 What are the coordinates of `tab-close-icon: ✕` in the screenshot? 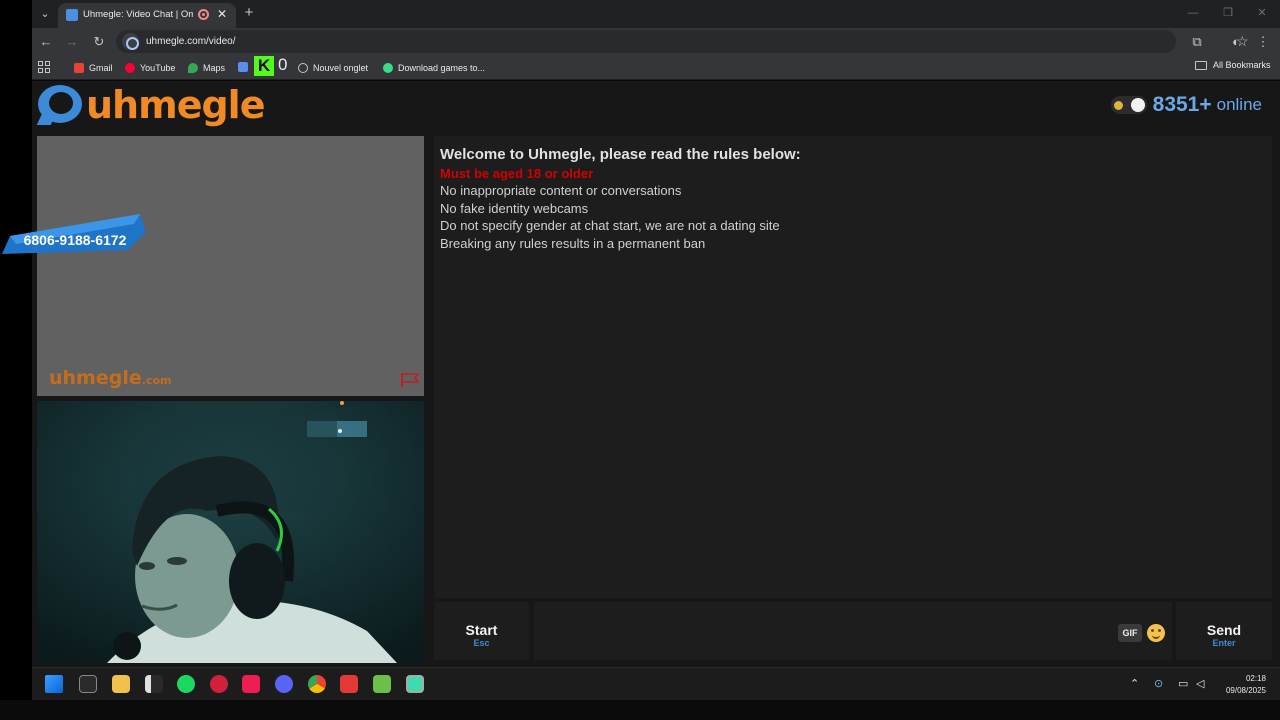 It's located at (222, 14).